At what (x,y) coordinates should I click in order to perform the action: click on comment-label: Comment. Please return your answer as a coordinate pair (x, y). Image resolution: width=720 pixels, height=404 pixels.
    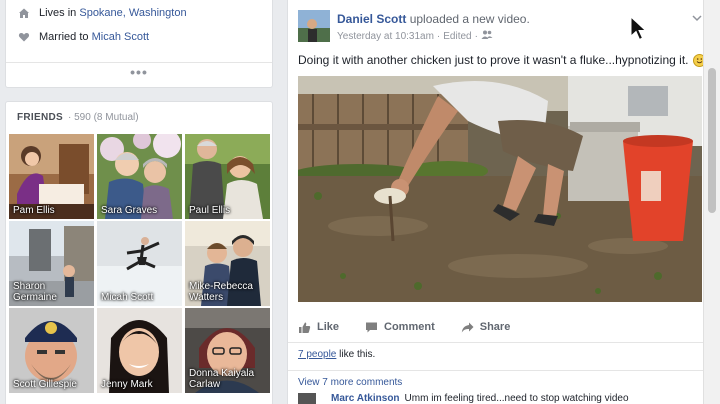
    Looking at the image, I should click on (409, 327).